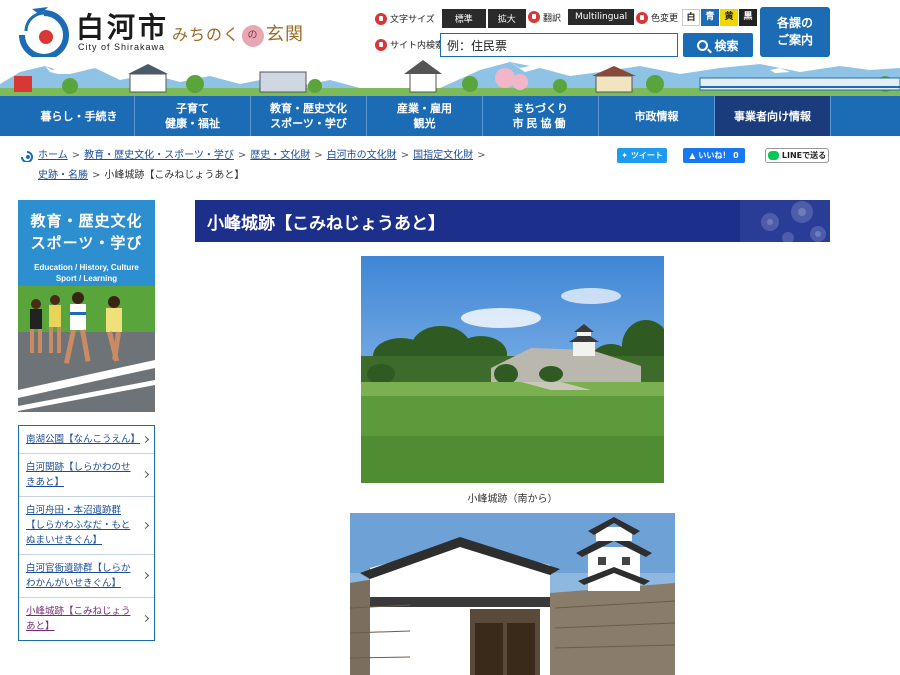 The height and width of the screenshot is (675, 900). I want to click on multilingual-button: Multilingual, so click(601, 17).